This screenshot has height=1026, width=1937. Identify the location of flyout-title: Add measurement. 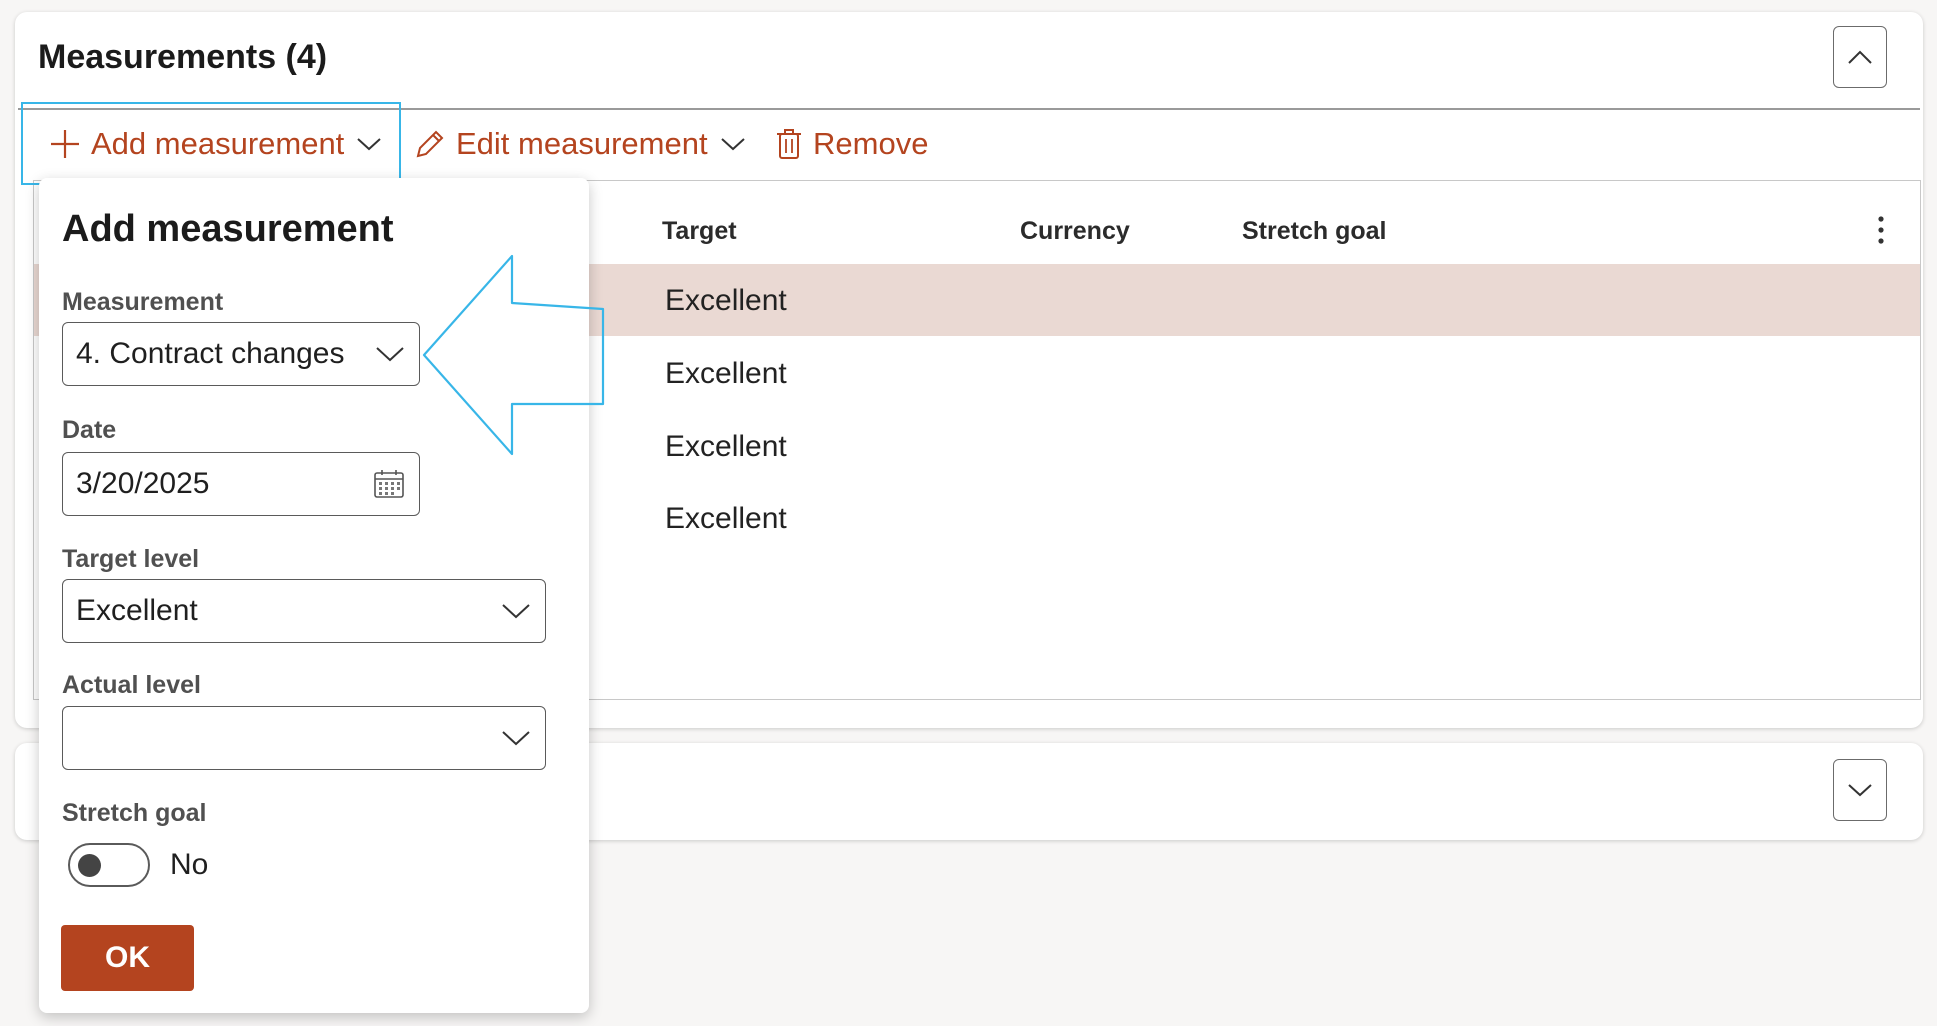
(228, 229).